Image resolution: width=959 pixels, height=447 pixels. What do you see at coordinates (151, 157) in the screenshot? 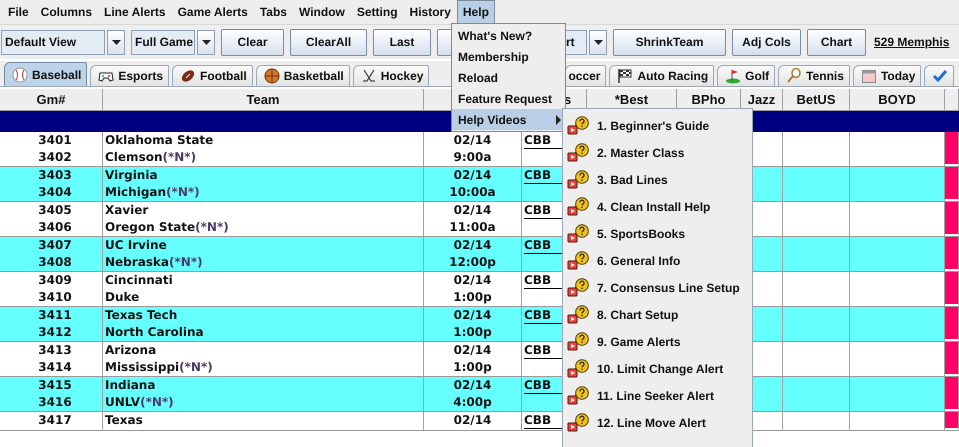
I see `team-name: Clemson(*N*)` at bounding box center [151, 157].